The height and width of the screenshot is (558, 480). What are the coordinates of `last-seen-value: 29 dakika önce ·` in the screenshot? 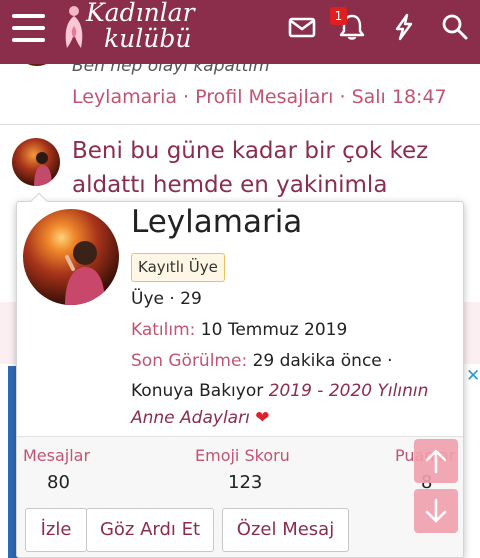 It's located at (322, 361).